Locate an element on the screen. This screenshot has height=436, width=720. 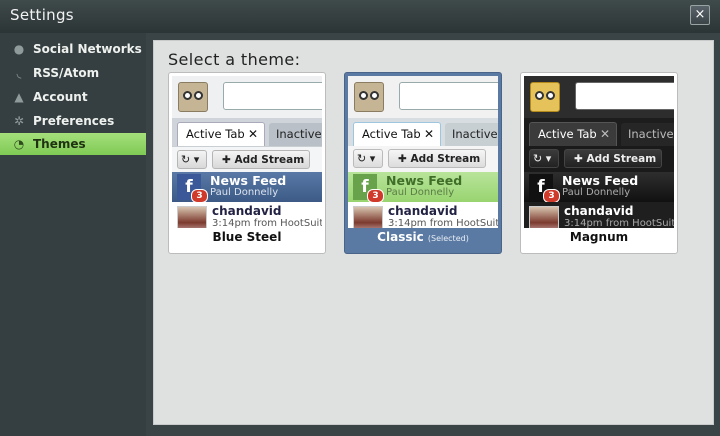
theme-name: Classic (Selected) is located at coordinates (423, 237).